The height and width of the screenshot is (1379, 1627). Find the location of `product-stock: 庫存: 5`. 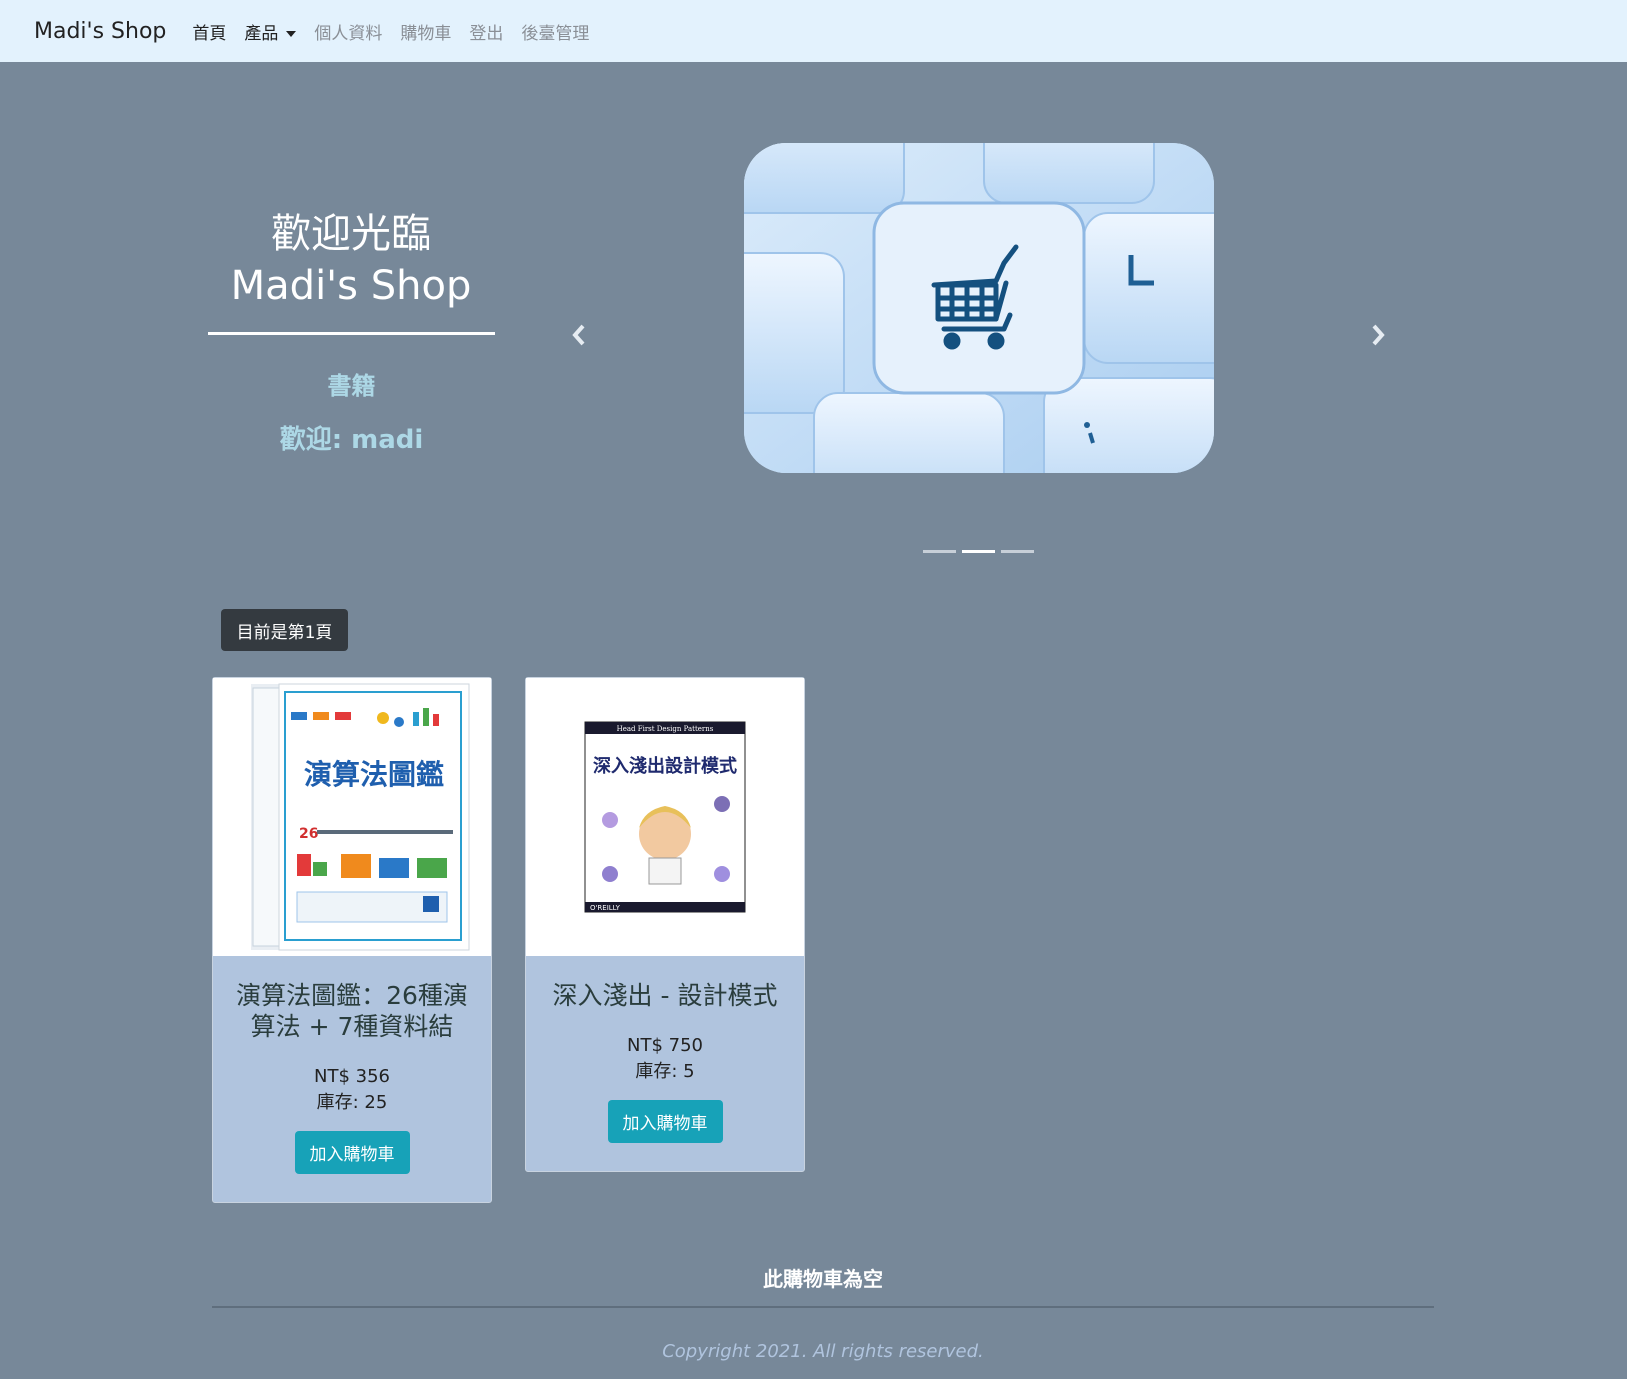

product-stock: 庫存: 5 is located at coordinates (665, 1071).